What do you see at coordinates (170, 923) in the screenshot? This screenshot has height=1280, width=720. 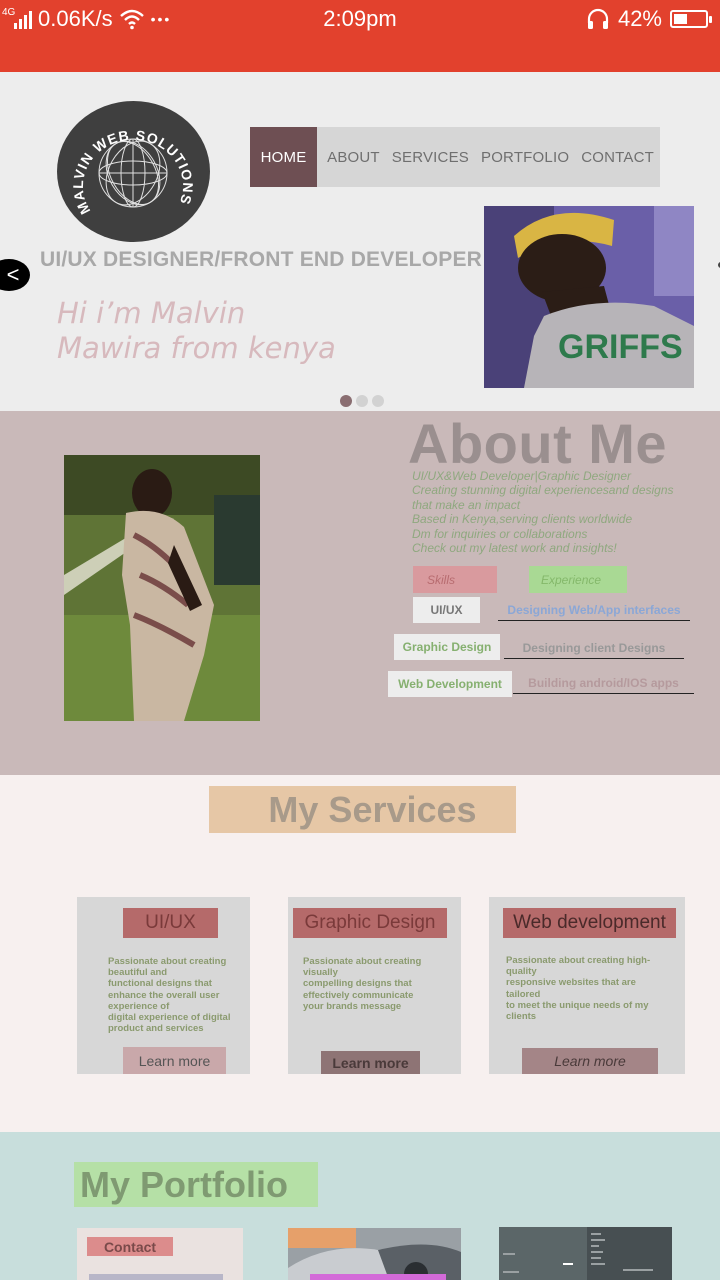 I see `service-card-title: UI/UX` at bounding box center [170, 923].